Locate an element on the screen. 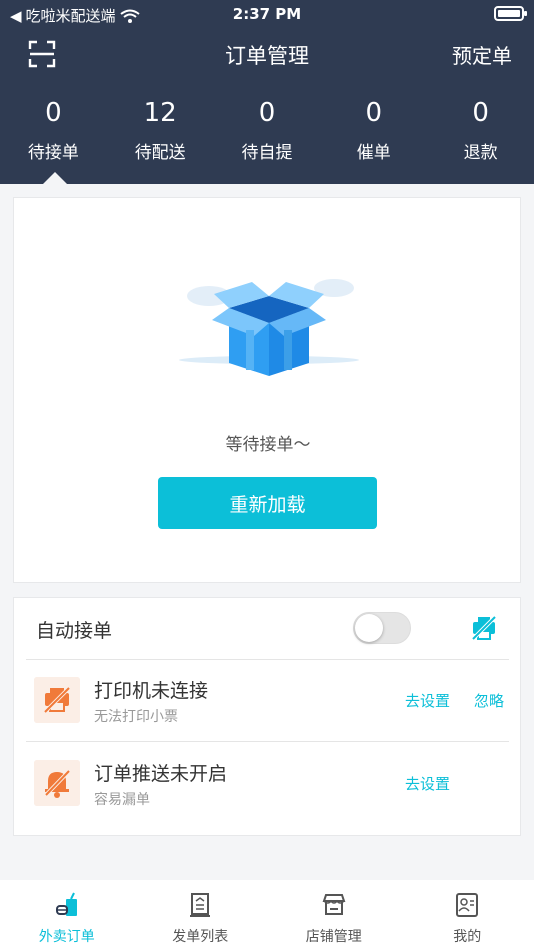  auto-accept-row: 自动接单 is located at coordinates (267, 629).